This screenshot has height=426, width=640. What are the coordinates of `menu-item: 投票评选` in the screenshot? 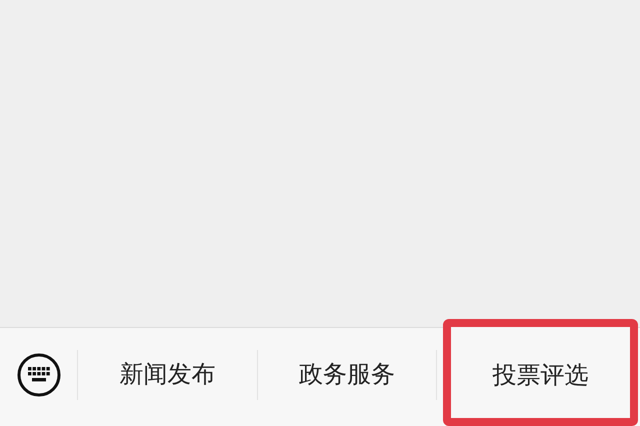 It's located at (540, 372).